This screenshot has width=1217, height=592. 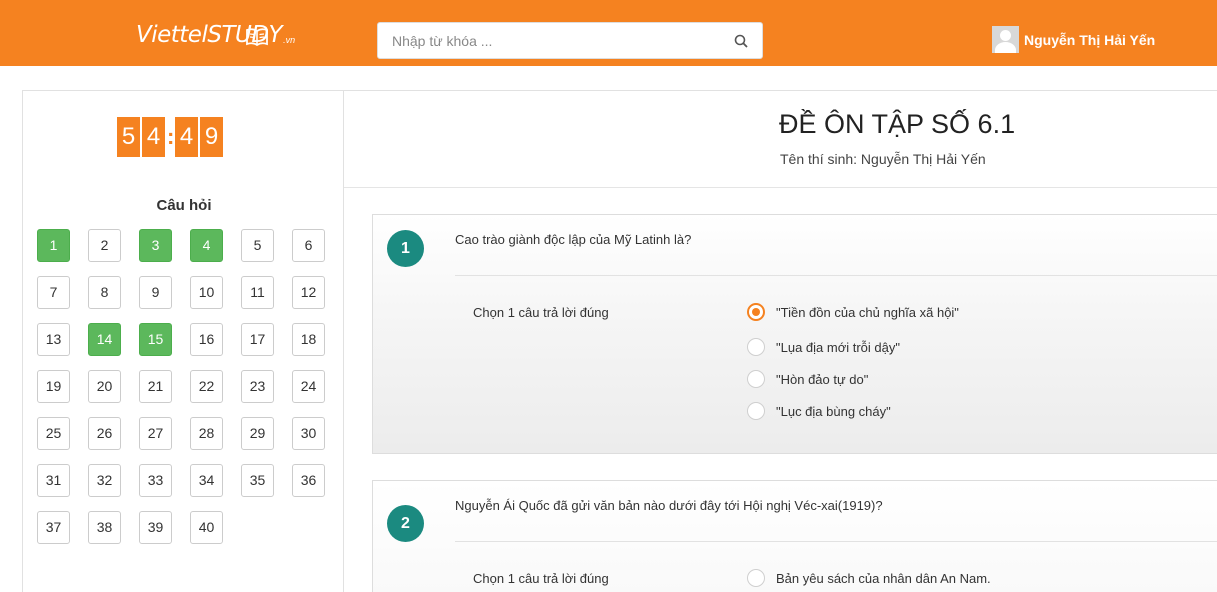 I want to click on question-nav-button: 38, so click(x=104, y=527).